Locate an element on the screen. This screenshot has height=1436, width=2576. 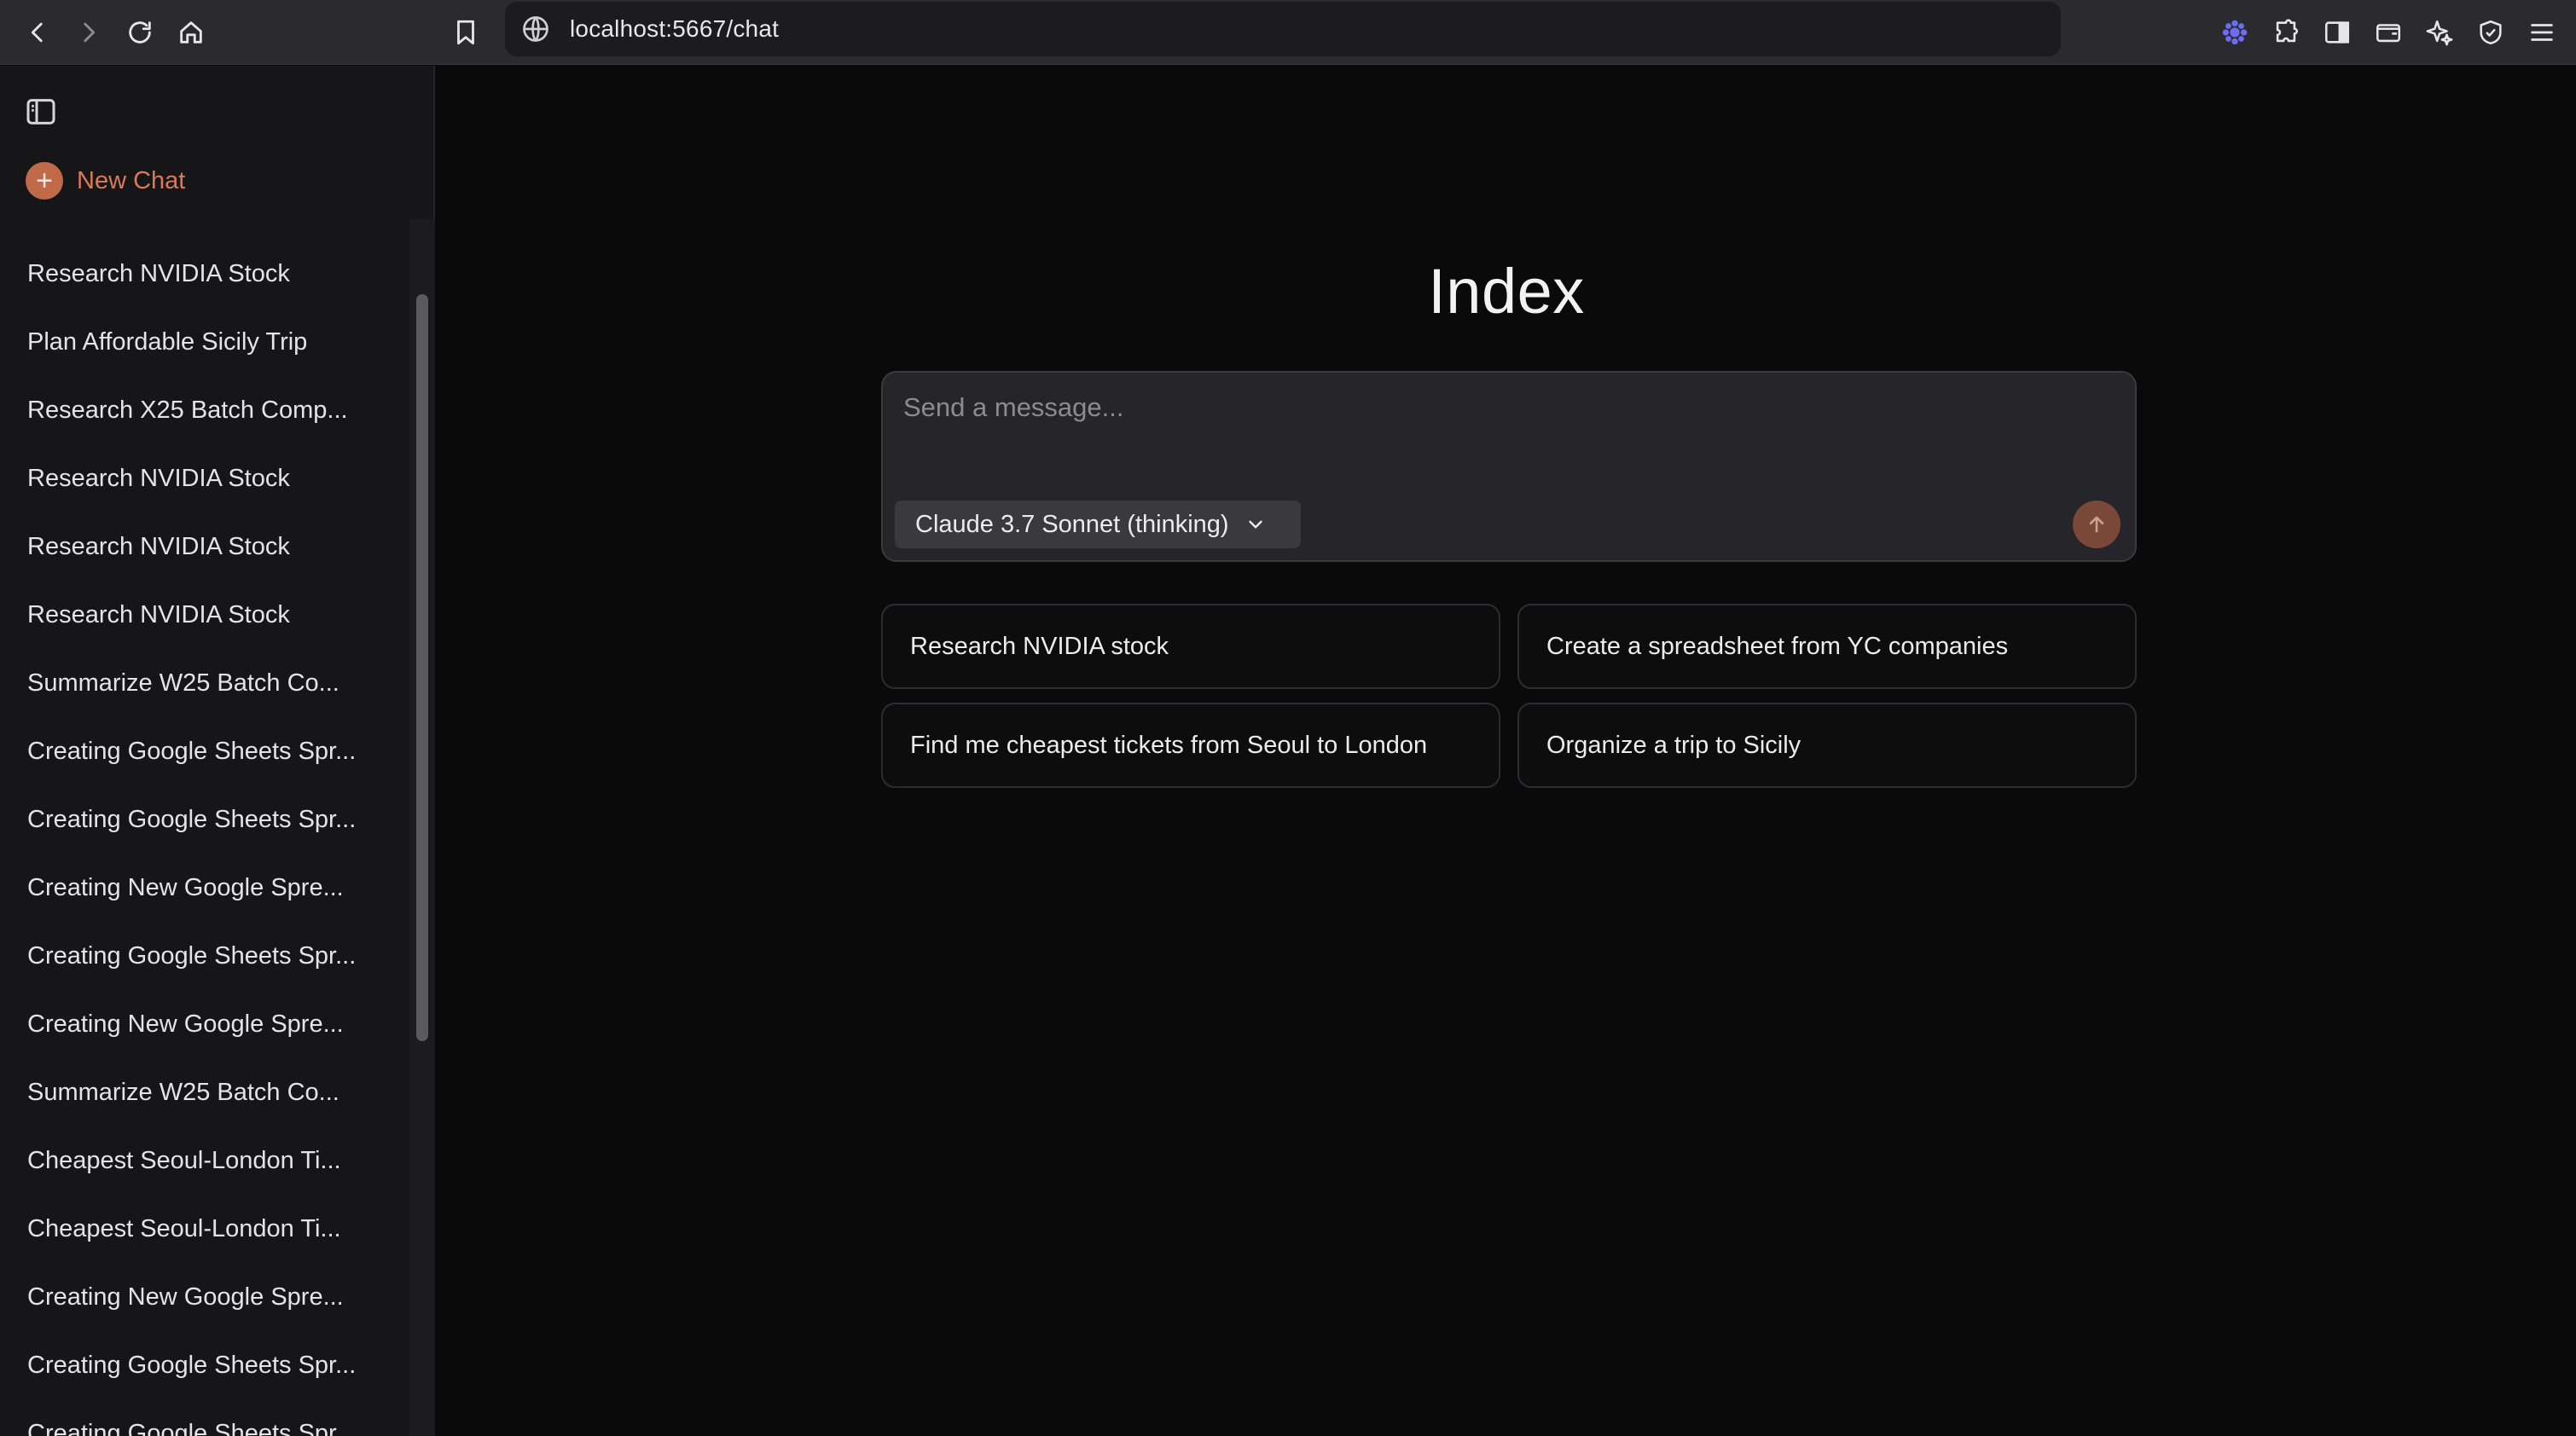
forward-icon is located at coordinates (89, 32).